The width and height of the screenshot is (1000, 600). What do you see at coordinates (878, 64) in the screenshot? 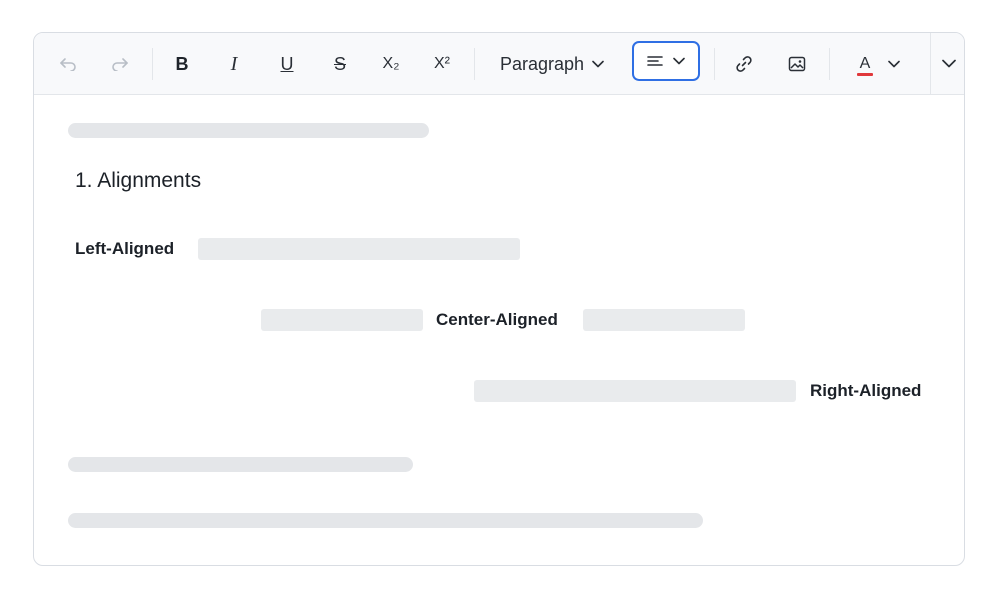
I see `text-color-select: A` at bounding box center [878, 64].